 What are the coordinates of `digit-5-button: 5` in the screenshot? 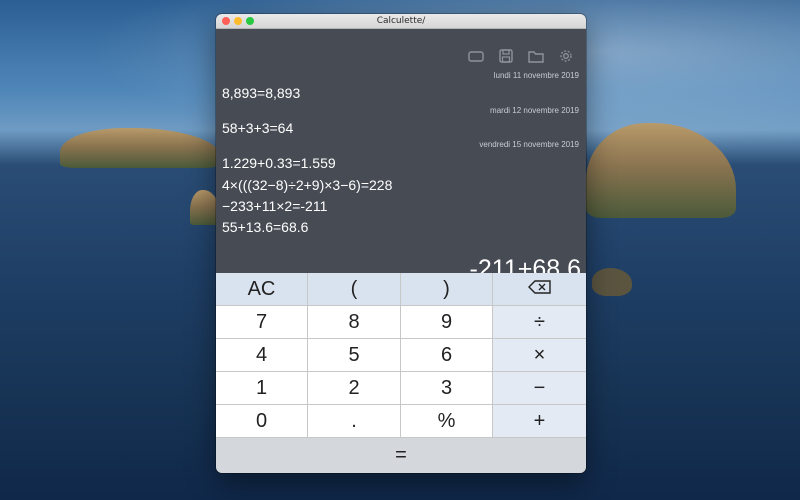 It's located at (354, 355).